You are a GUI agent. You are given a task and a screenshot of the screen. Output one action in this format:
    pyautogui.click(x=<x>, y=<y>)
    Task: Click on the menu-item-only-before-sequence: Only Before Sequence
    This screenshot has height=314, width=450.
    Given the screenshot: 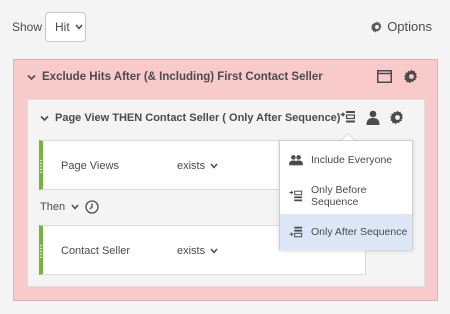 What is the action you would take?
    pyautogui.click(x=346, y=196)
    